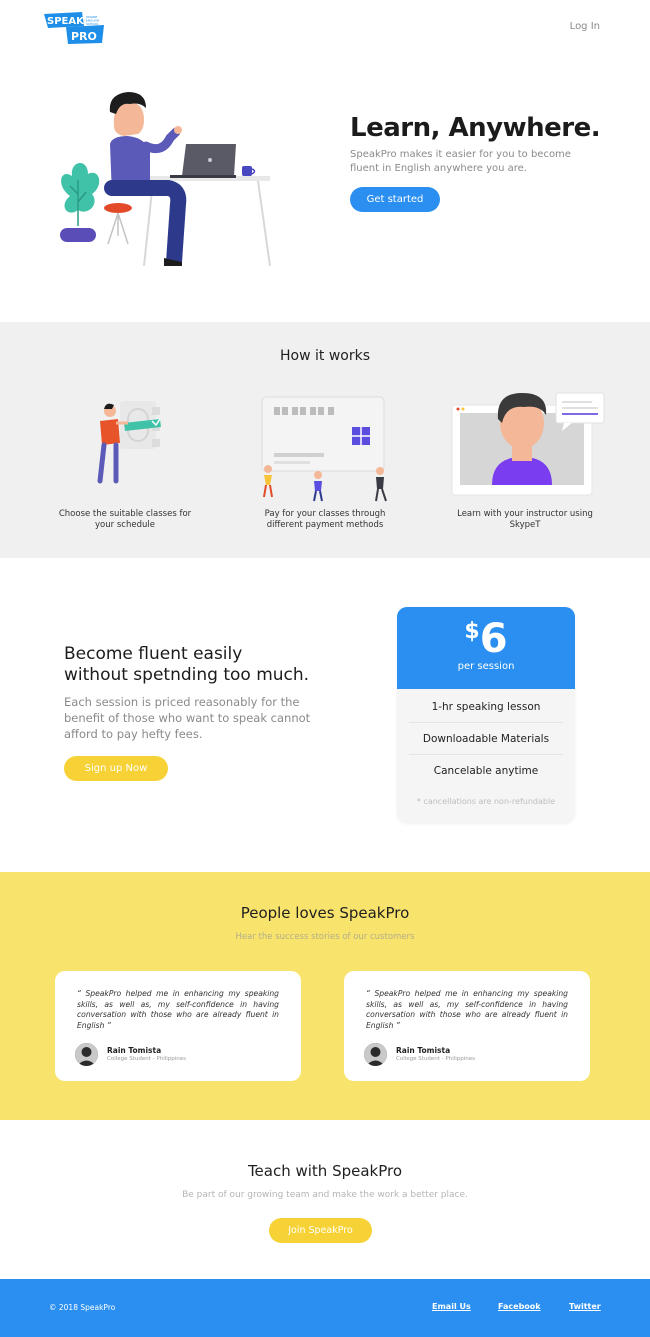 The image size is (650, 1337). I want to click on price-feature-item: Downloadable Materials, so click(486, 739).